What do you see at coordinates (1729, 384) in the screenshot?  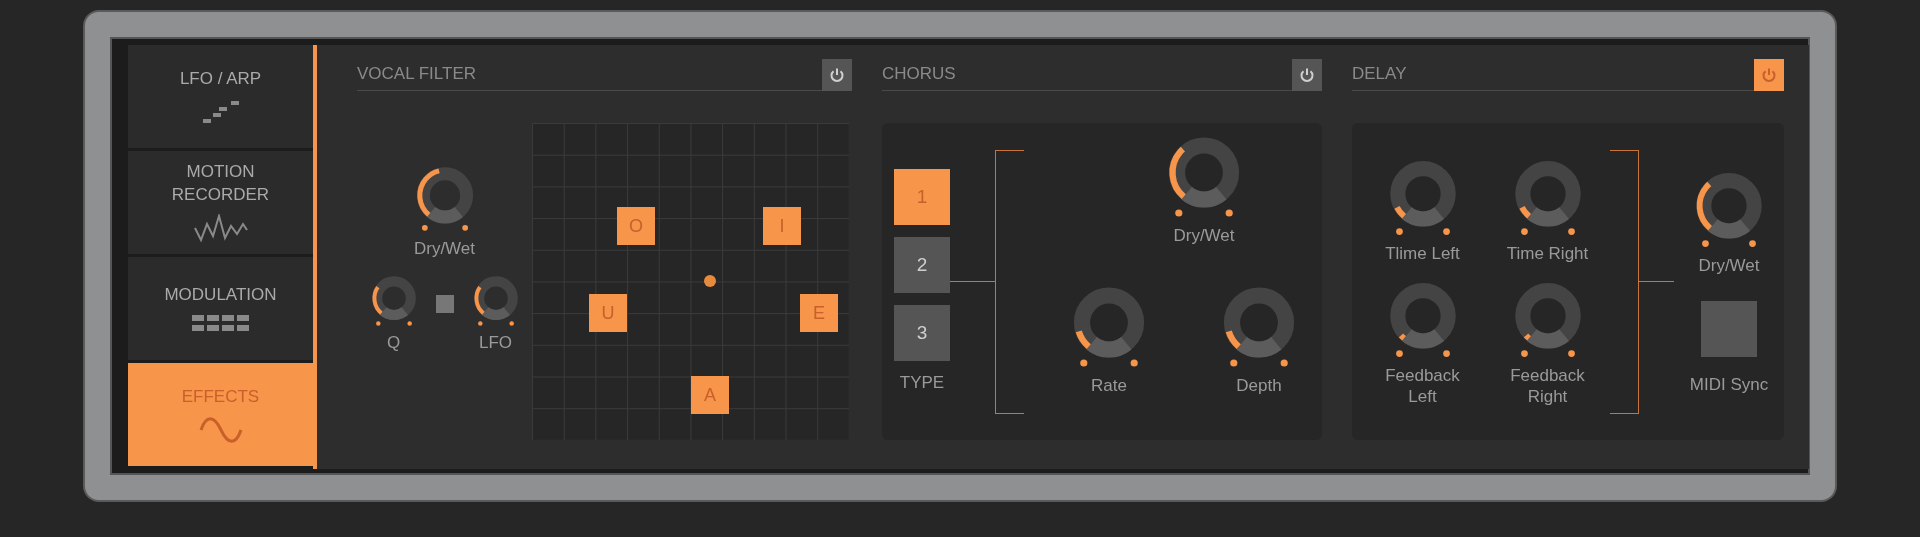 I see `midi-sync-label: MIDI Sync` at bounding box center [1729, 384].